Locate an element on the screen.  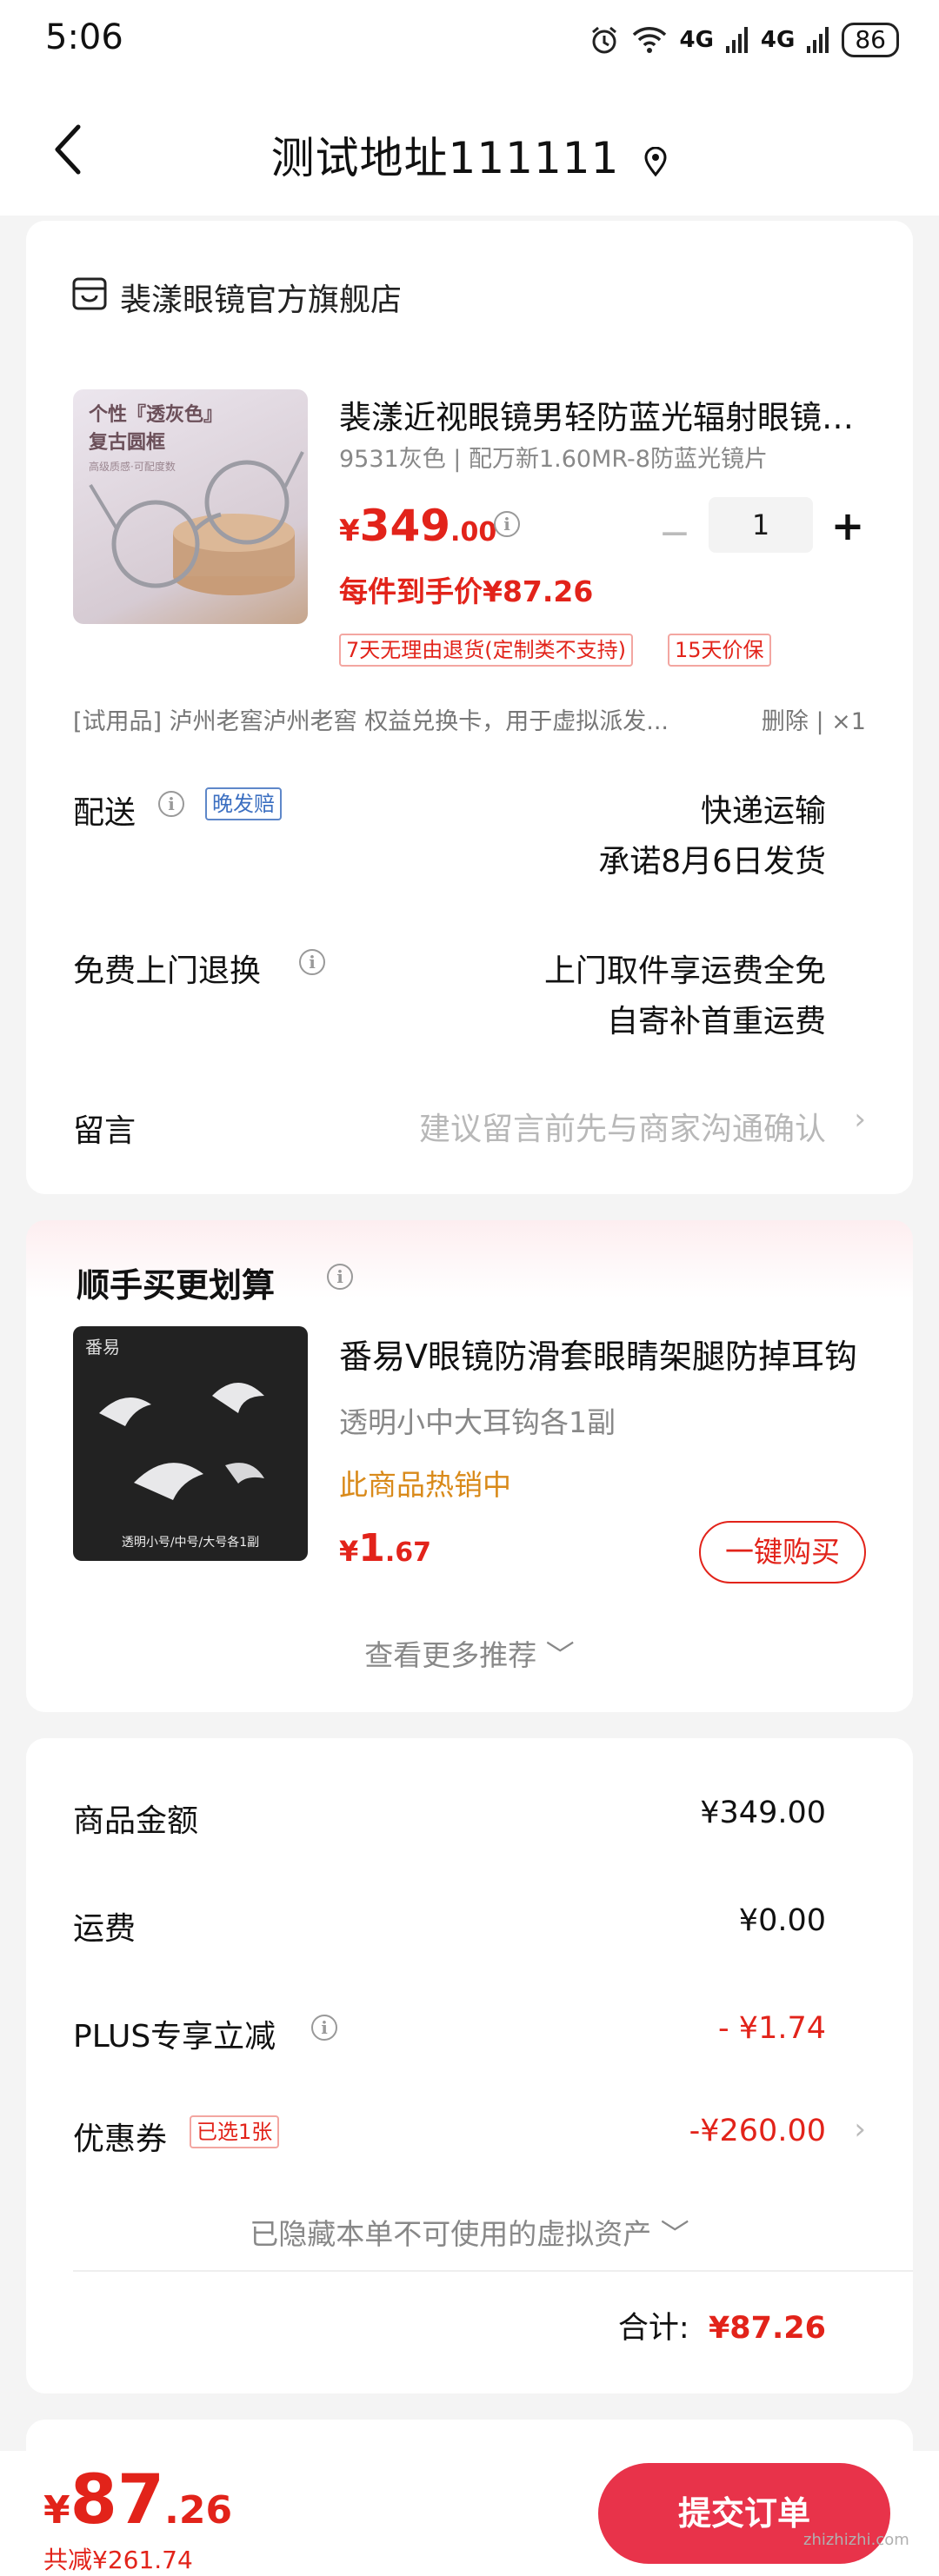
alarm-icon is located at coordinates (604, 40).